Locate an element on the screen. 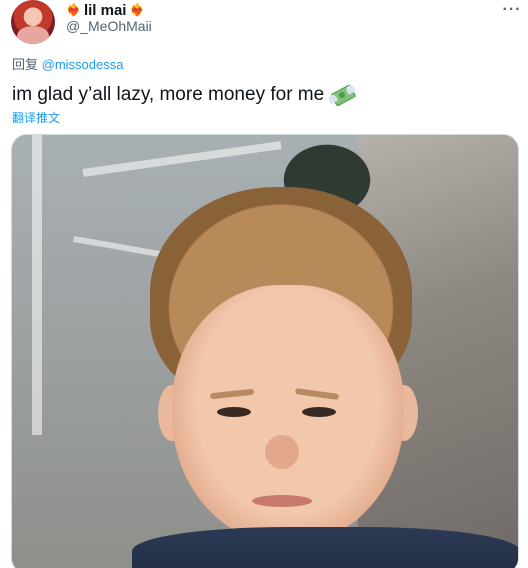 This screenshot has height=568, width=528. user-handle: @_MeOhMaii is located at coordinates (109, 26).